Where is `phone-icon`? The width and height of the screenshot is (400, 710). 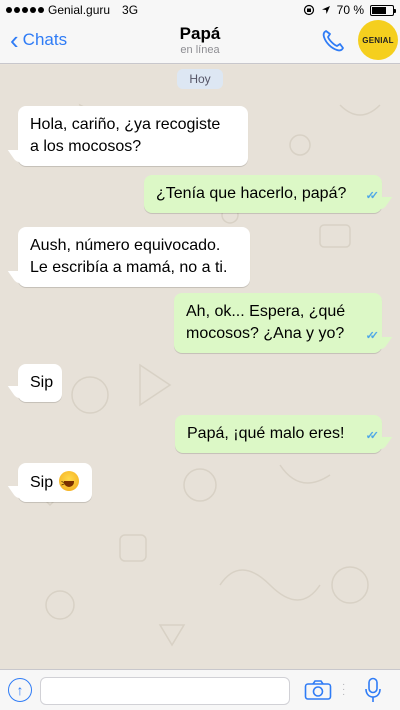 phone-icon is located at coordinates (333, 41).